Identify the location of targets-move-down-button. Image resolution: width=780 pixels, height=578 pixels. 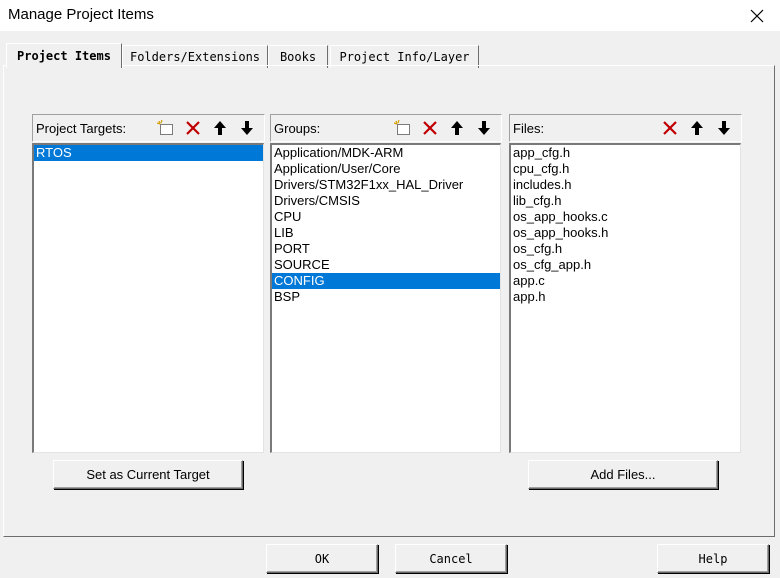
(247, 128).